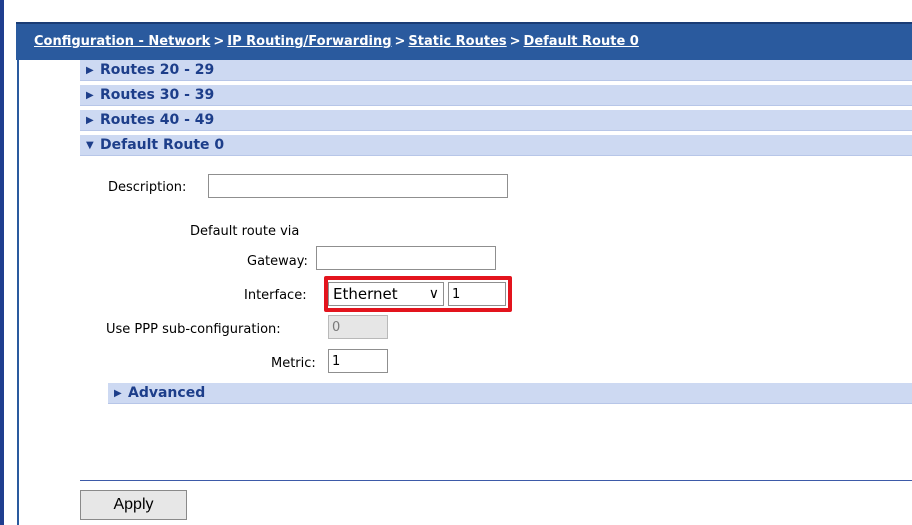 The height and width of the screenshot is (525, 912). Describe the element at coordinates (496, 145) in the screenshot. I see `section-default-route-0: ▼ Default Route 0` at that location.